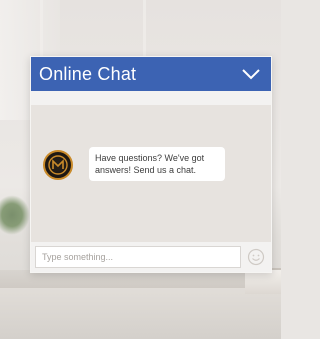 The image size is (320, 339). What do you see at coordinates (138, 257) in the screenshot?
I see `message-input` at bounding box center [138, 257].